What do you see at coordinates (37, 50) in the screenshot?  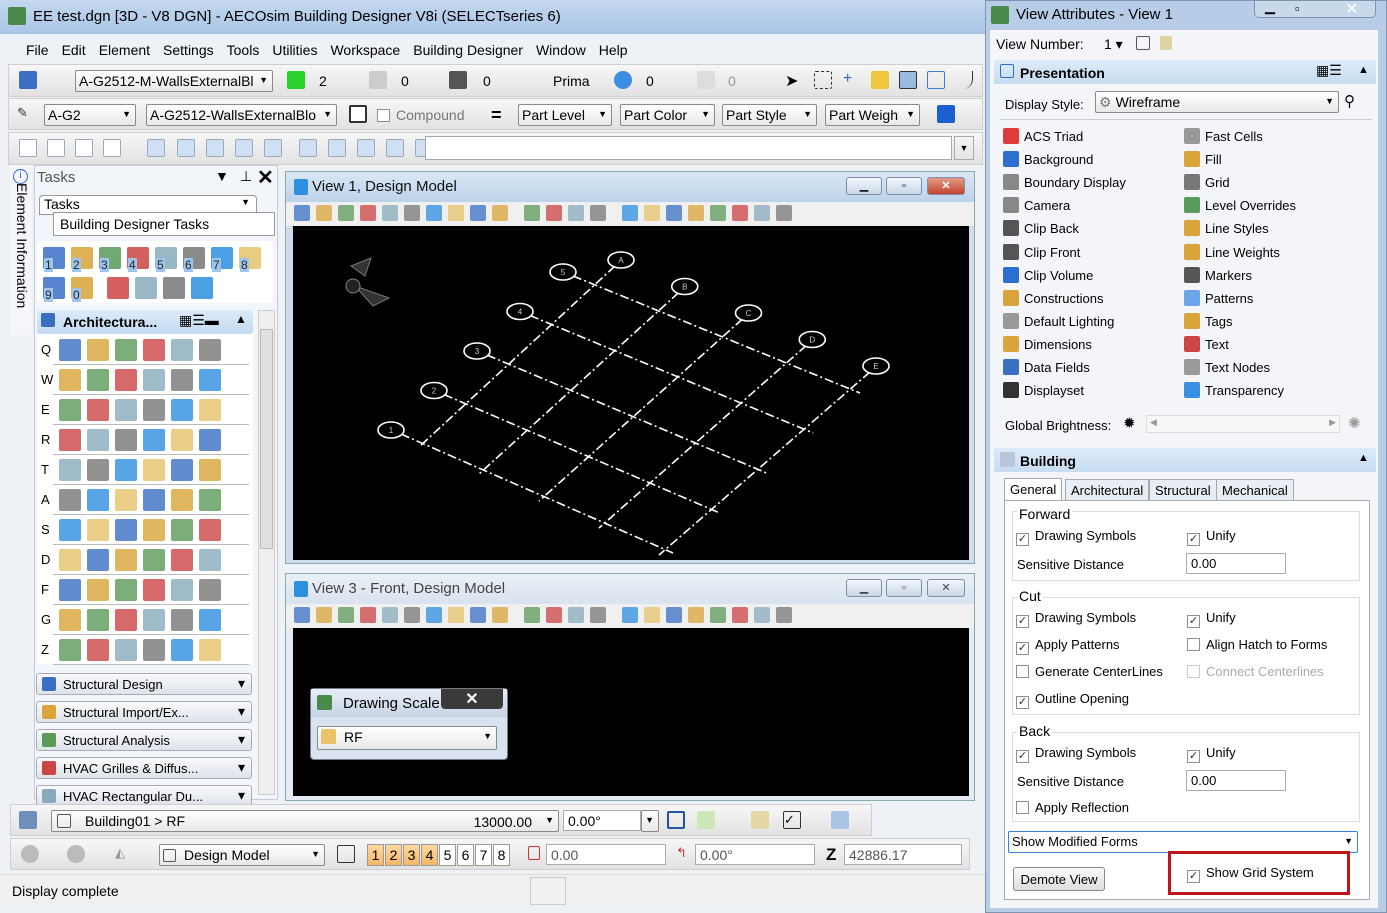 I see `menu-file: File` at bounding box center [37, 50].